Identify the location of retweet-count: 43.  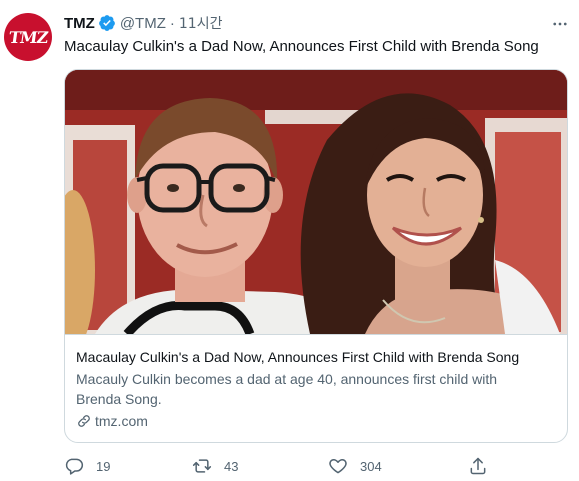
(231, 466).